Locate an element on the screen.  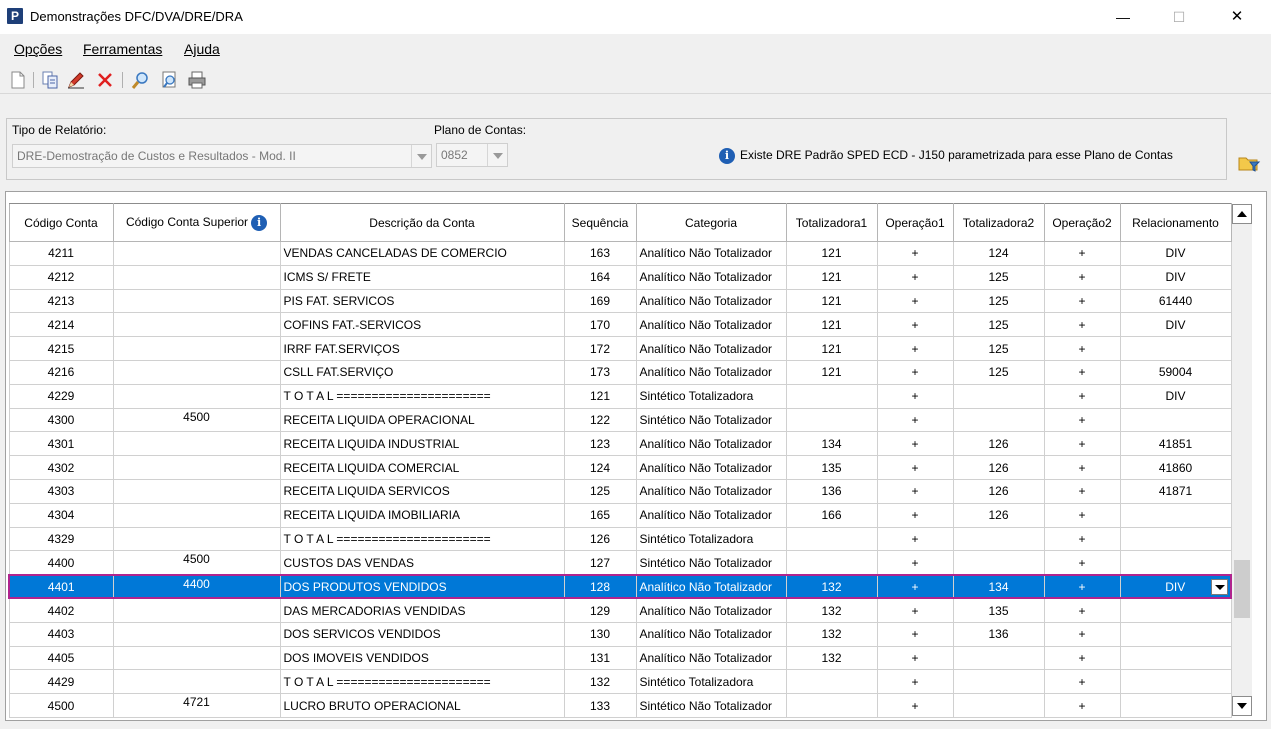
cell-codigo-conta: 4216 is located at coordinates (61, 372).